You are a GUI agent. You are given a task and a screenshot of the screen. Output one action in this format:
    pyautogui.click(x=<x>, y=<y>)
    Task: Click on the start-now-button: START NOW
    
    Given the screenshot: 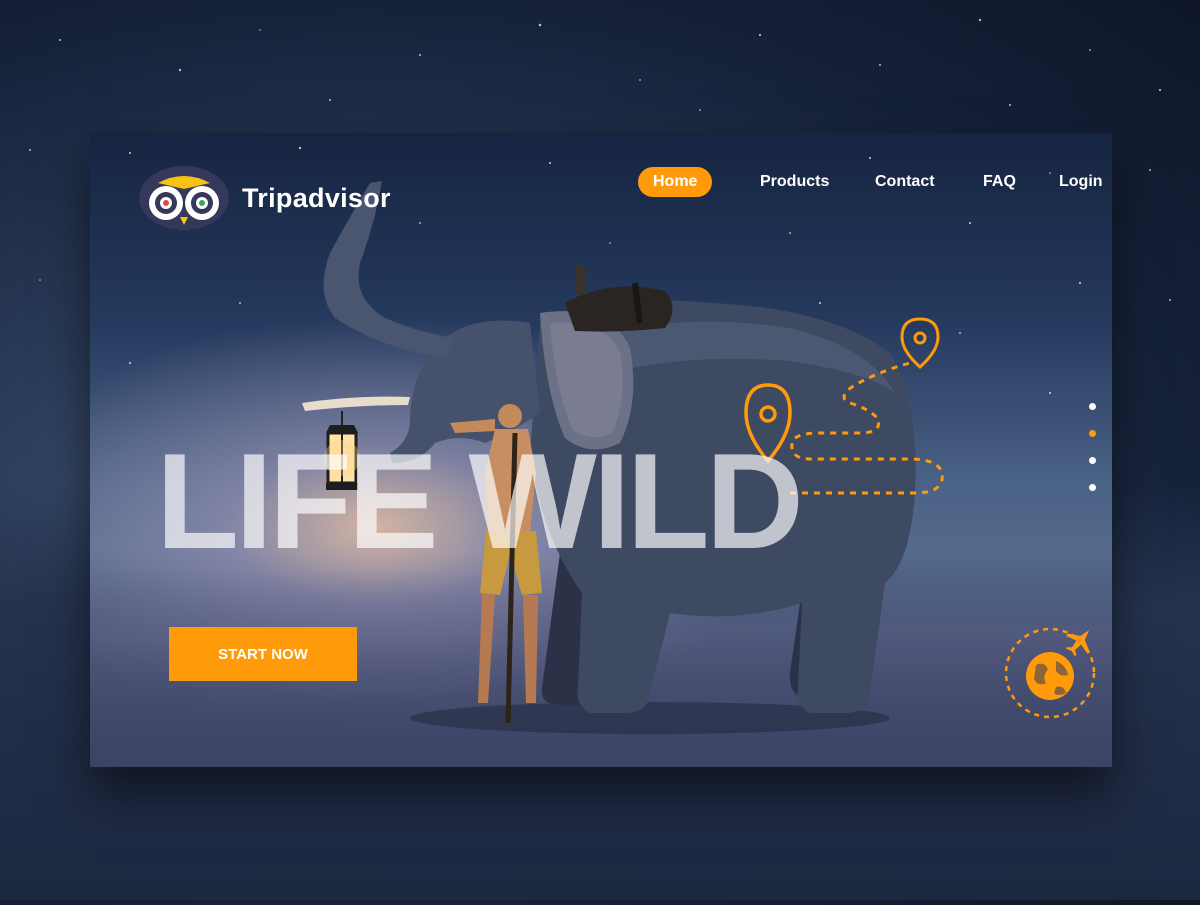 What is the action you would take?
    pyautogui.click(x=263, y=654)
    